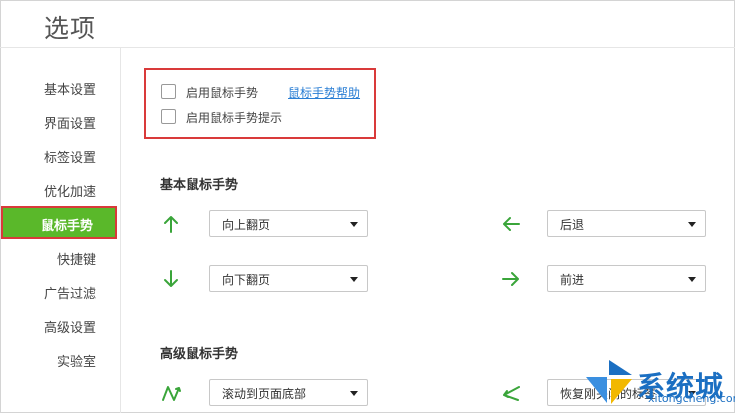 This screenshot has width=735, height=413. What do you see at coordinates (324, 92) in the screenshot?
I see `gesture-help-link: 鼠标手势帮助` at bounding box center [324, 92].